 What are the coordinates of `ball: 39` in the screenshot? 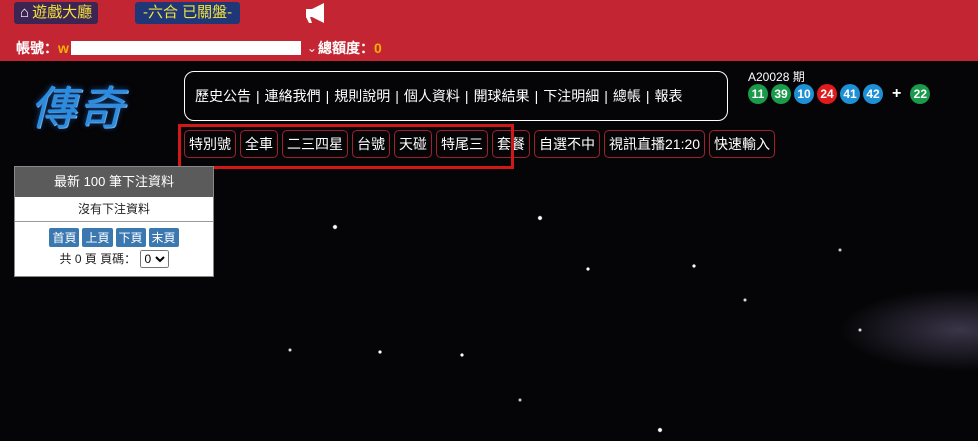 It's located at (781, 94).